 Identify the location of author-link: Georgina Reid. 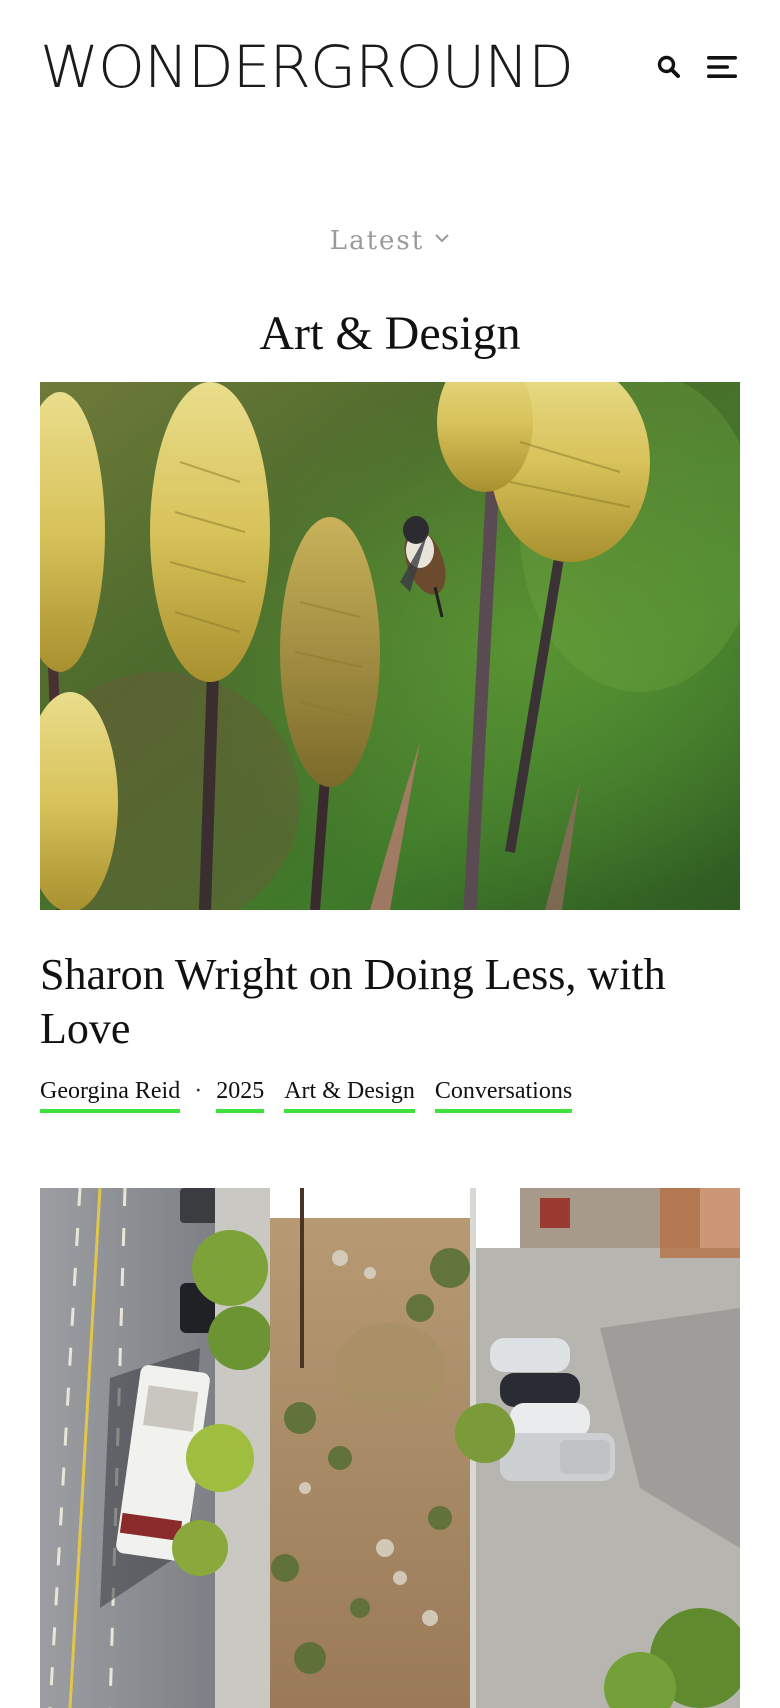
(110, 1095).